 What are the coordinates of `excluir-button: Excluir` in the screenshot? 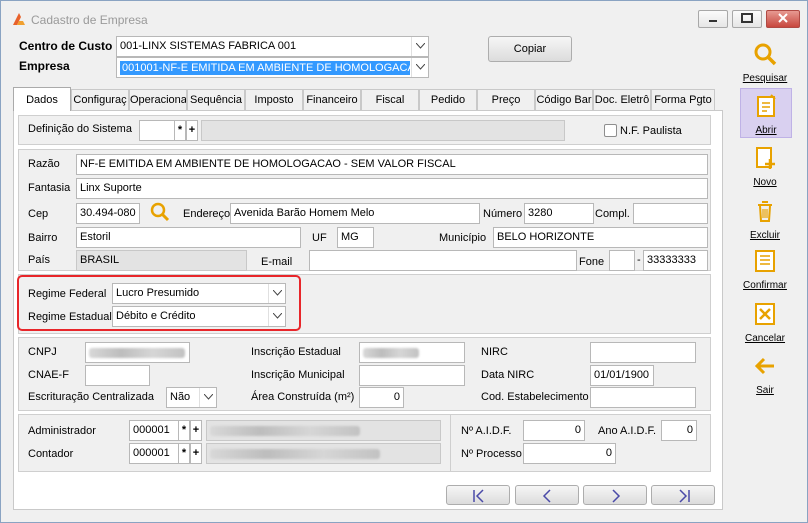 It's located at (765, 219).